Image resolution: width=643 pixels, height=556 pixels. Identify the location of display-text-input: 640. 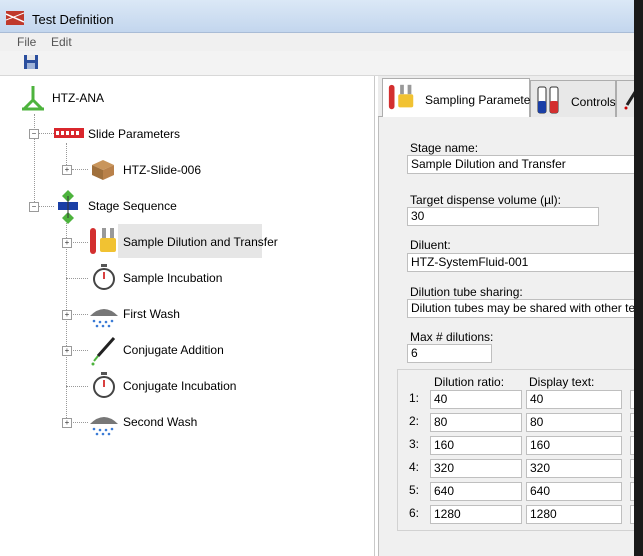
(574, 491).